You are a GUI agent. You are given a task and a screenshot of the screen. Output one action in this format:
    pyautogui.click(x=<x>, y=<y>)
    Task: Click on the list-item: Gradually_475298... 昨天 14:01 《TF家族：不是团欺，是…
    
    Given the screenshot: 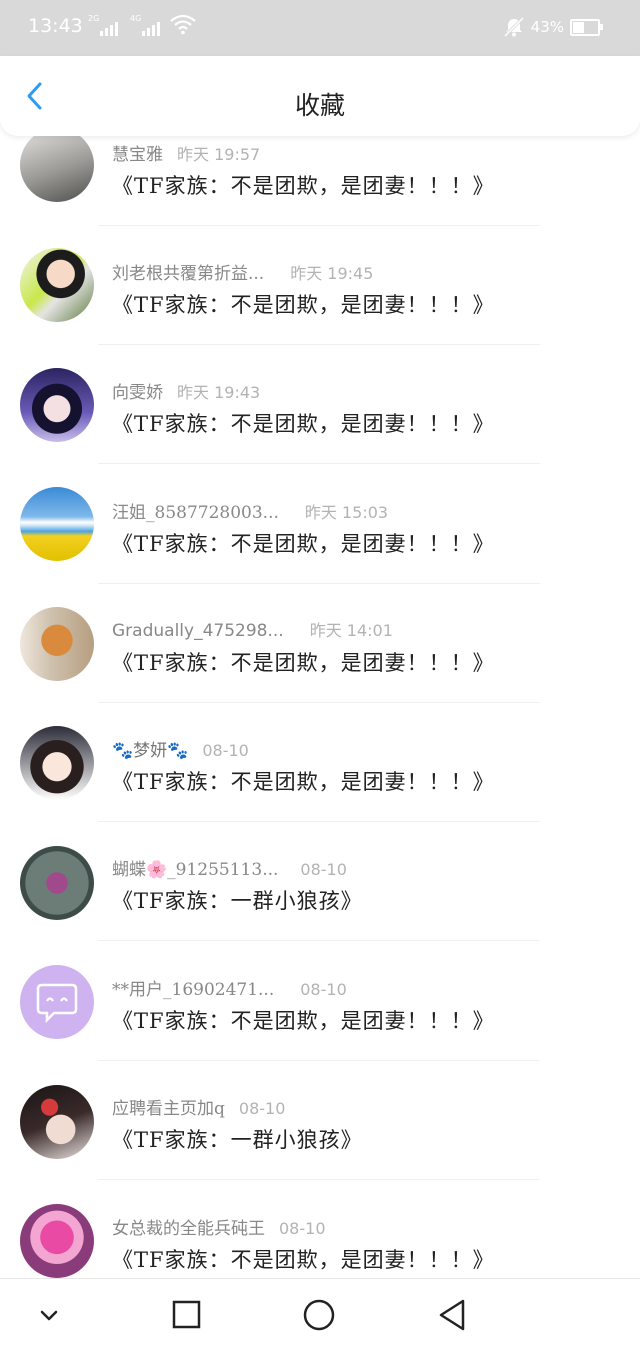 What is the action you would take?
    pyautogui.click(x=320, y=664)
    